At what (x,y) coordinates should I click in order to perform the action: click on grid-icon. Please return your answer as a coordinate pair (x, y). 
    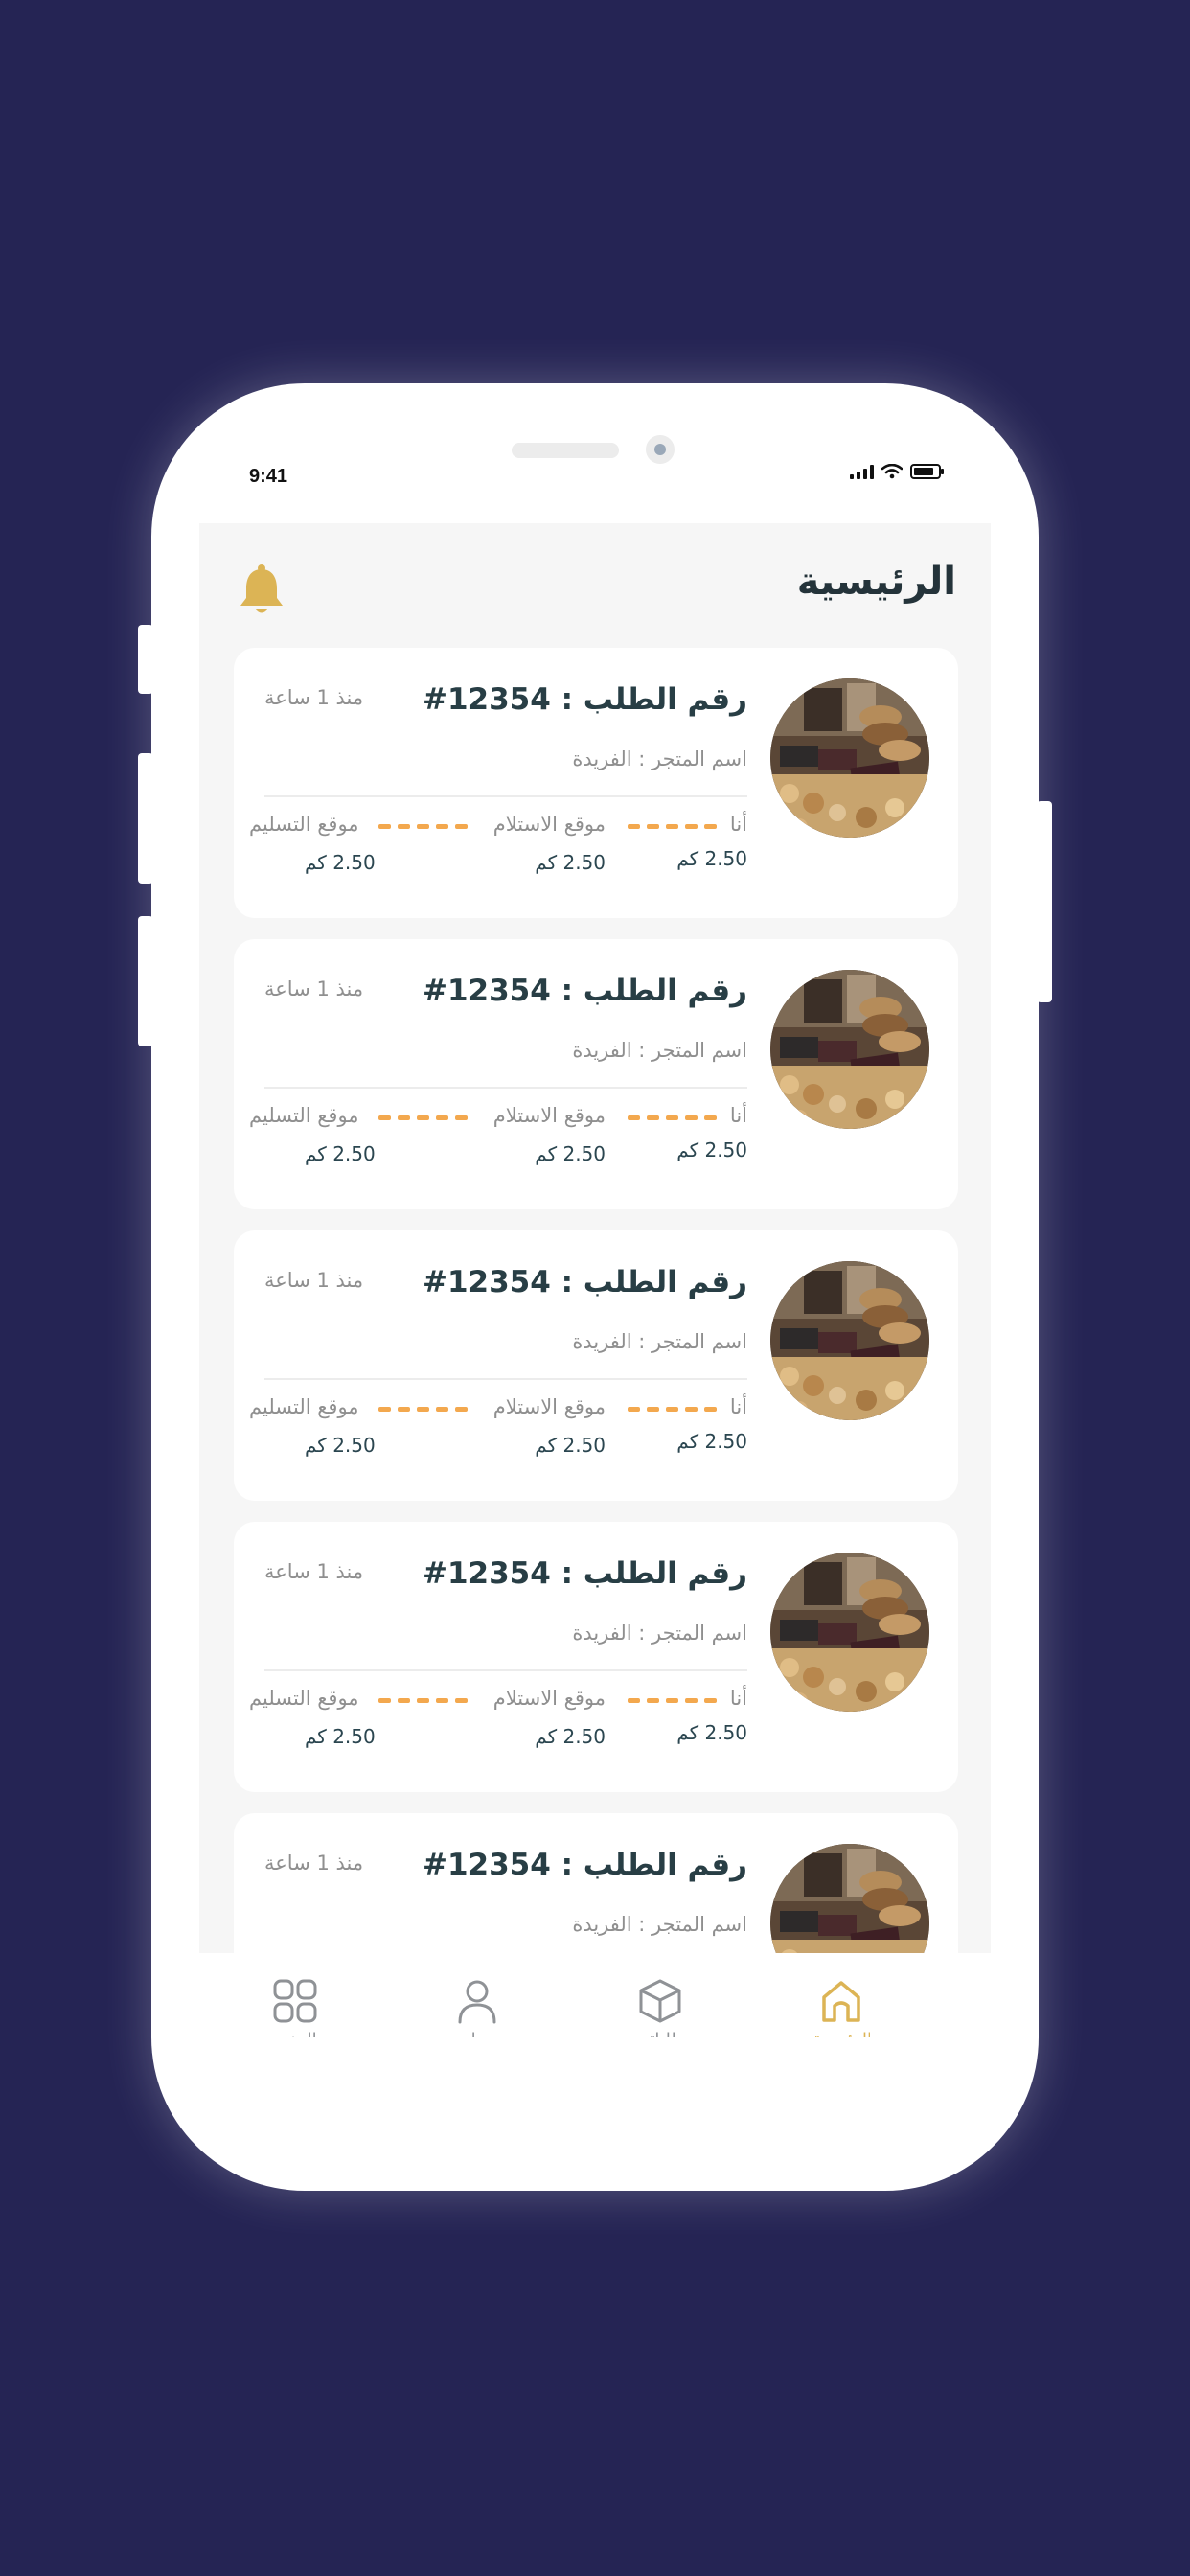
    Looking at the image, I should click on (295, 2001).